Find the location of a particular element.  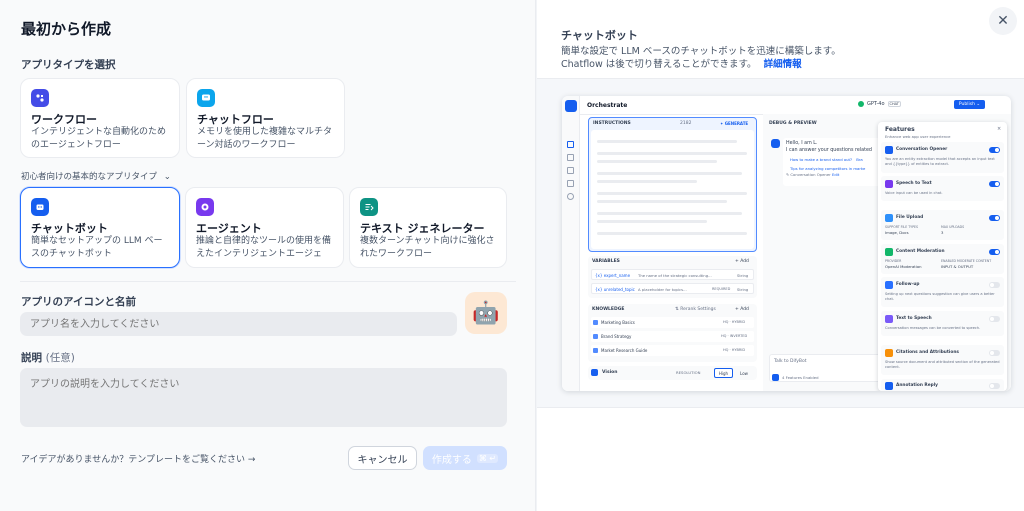

suggested-question: How to make a brand stand out? Bra is located at coordinates (826, 159).